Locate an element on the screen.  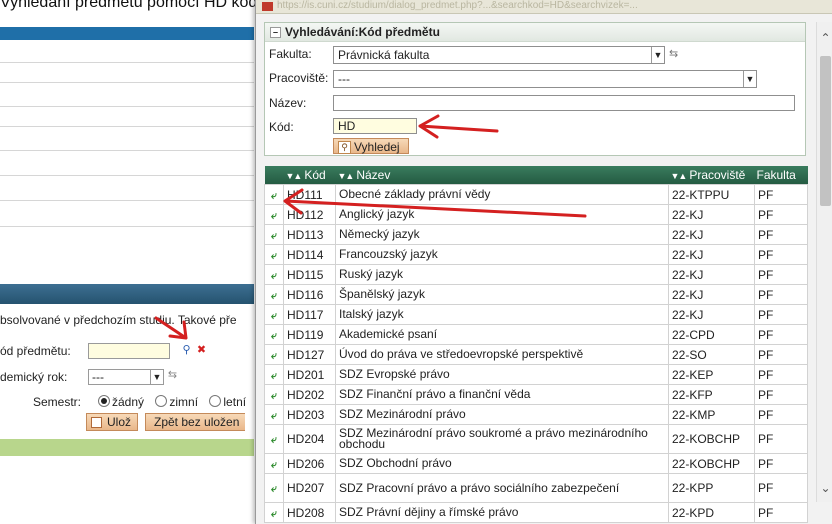
row-code: HD119 is located at coordinates (309, 334).